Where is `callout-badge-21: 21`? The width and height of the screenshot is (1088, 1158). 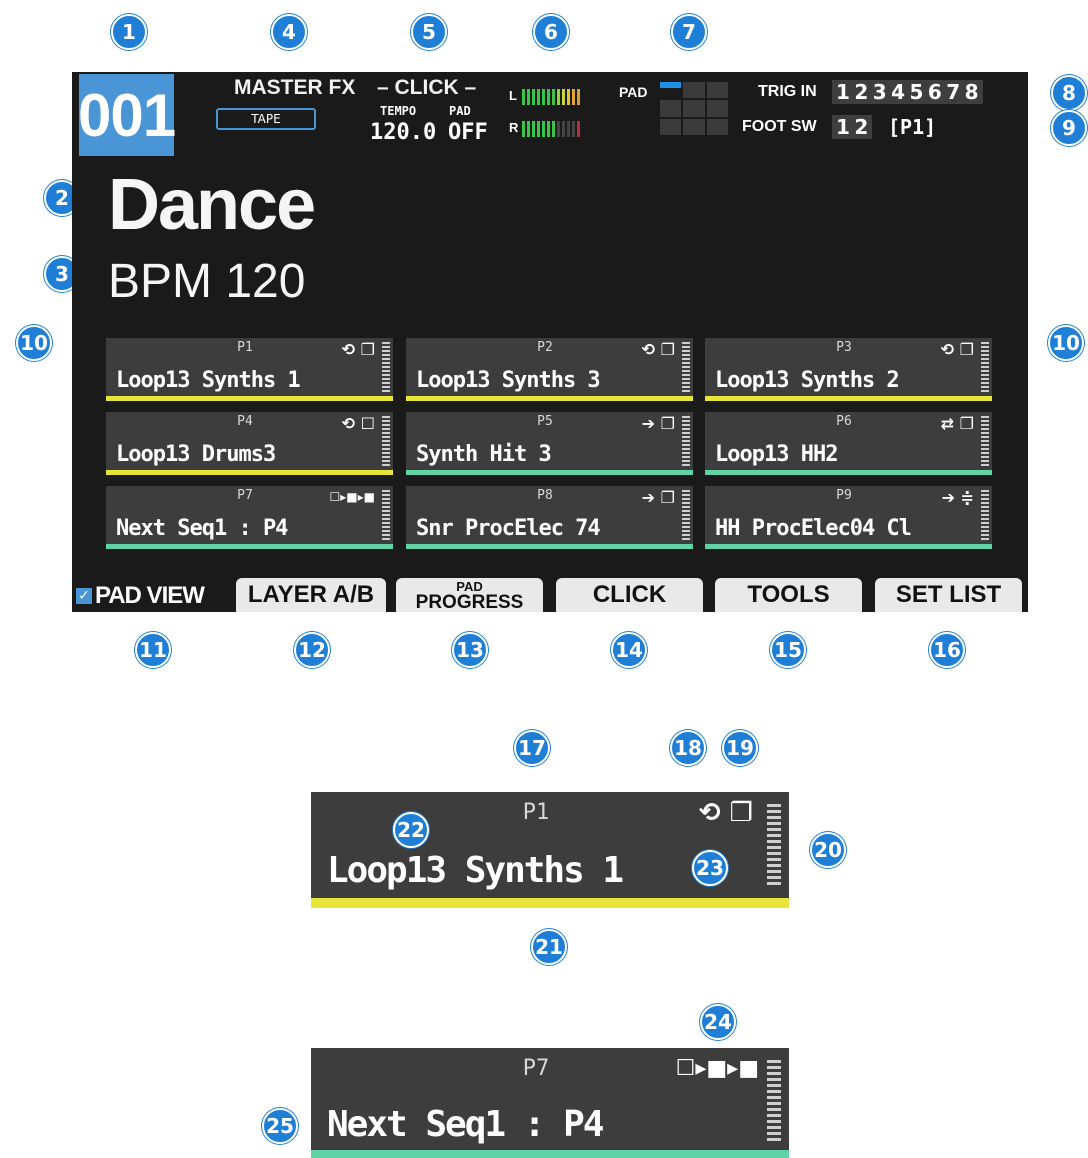
callout-badge-21: 21 is located at coordinates (549, 947).